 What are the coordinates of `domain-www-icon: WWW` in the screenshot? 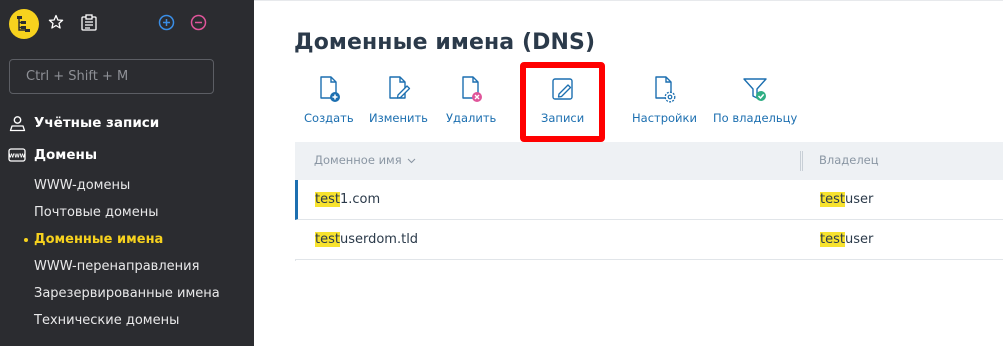 It's located at (17, 155).